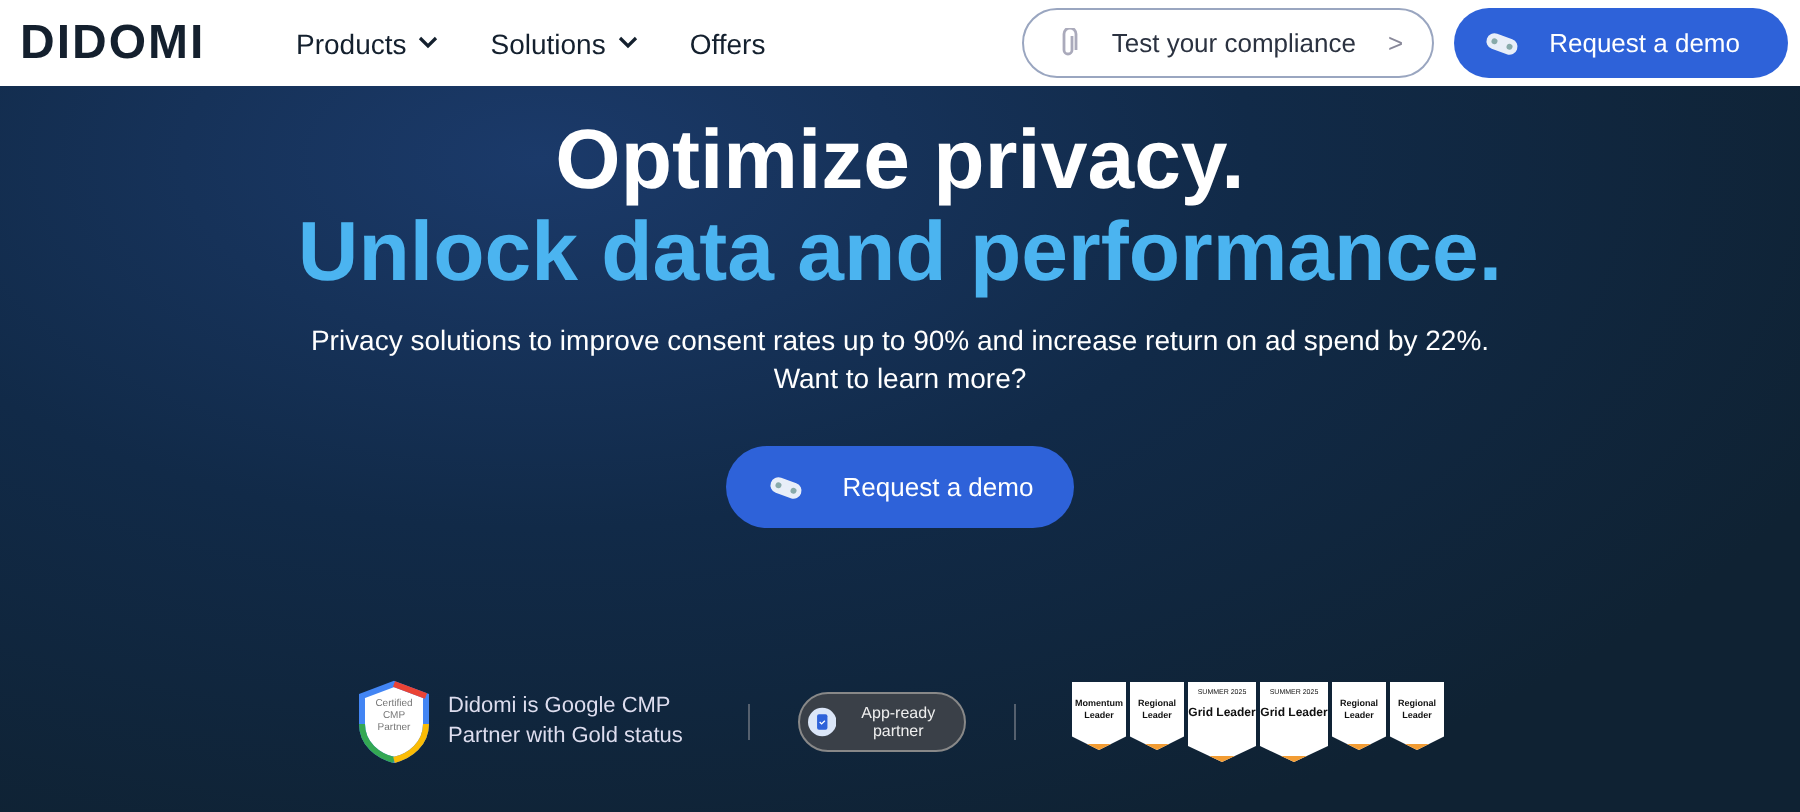 This screenshot has height=812, width=1800. I want to click on hero-title: Optimize privacy., so click(900, 160).